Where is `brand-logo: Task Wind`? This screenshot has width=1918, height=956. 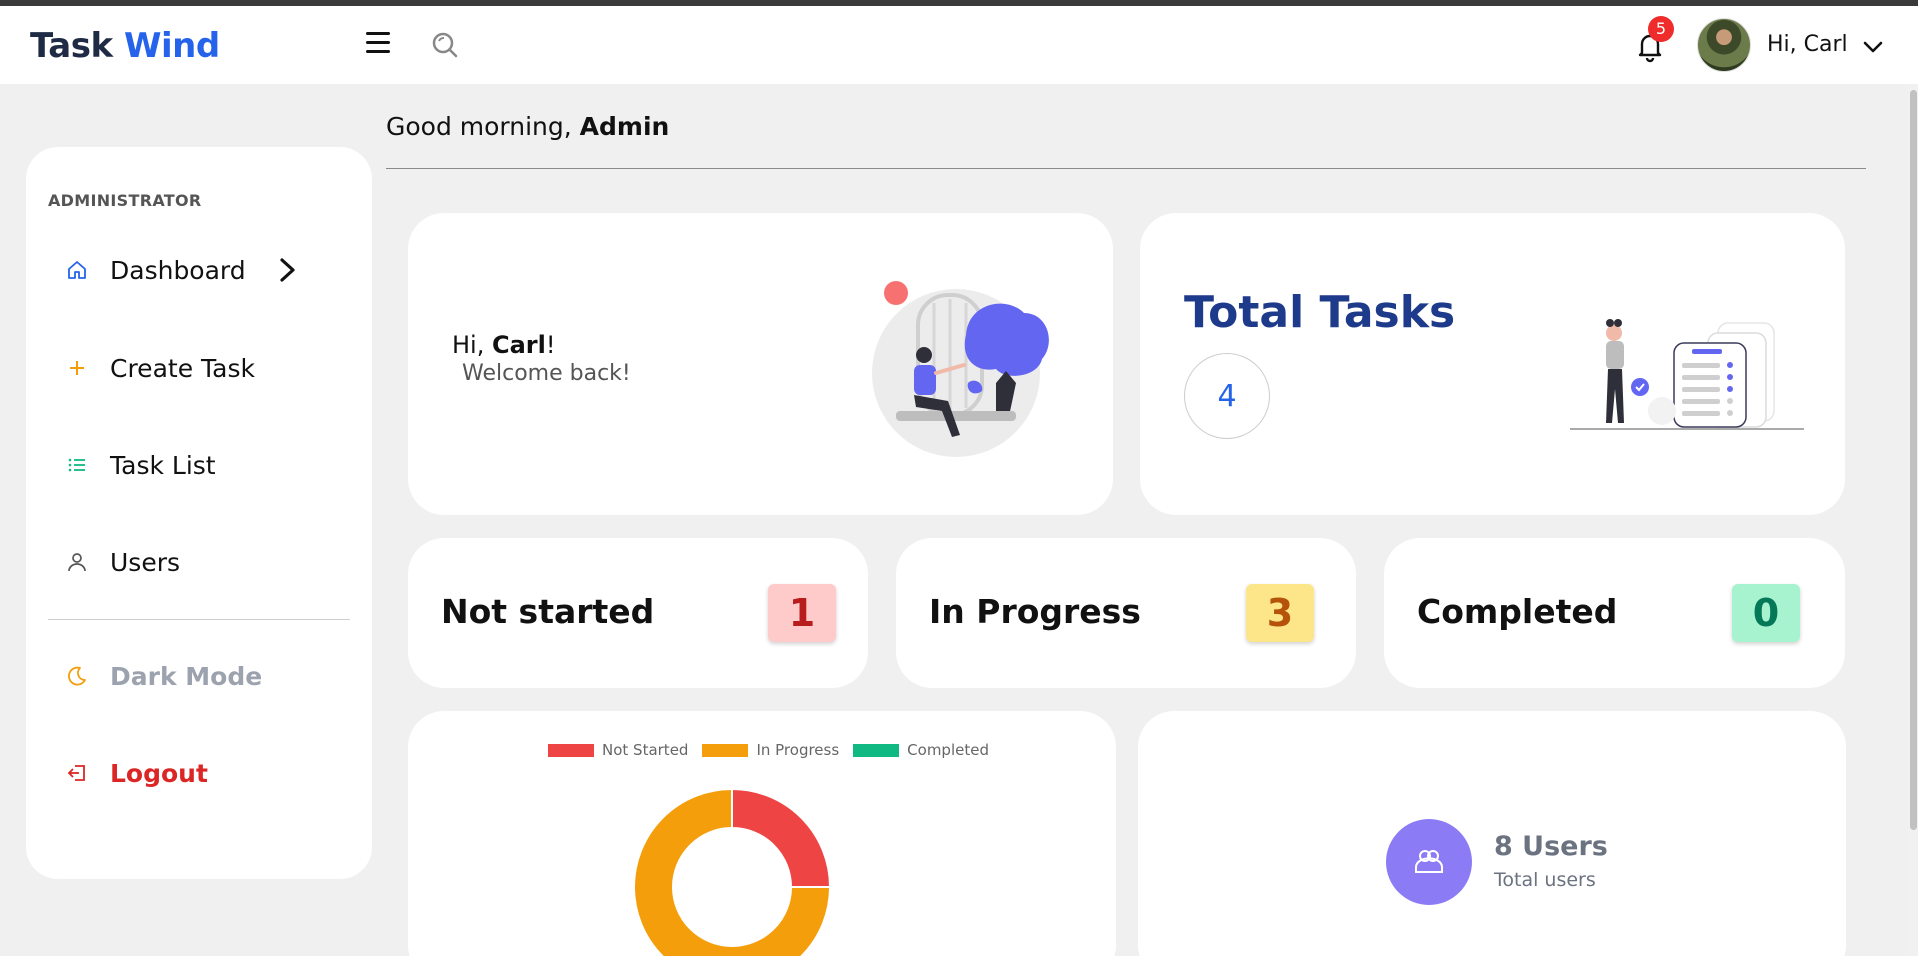
brand-logo: Task Wind is located at coordinates (125, 46).